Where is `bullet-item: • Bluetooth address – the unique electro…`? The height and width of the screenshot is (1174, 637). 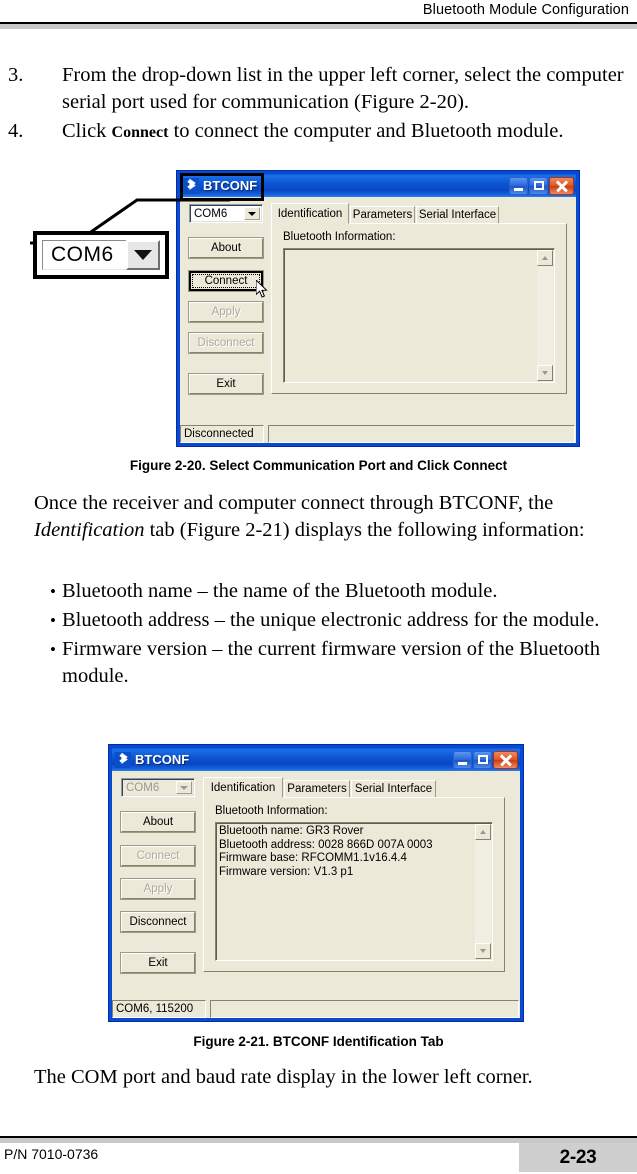
bullet-item: • Bluetooth address – the unique electro… is located at coordinates (318, 620).